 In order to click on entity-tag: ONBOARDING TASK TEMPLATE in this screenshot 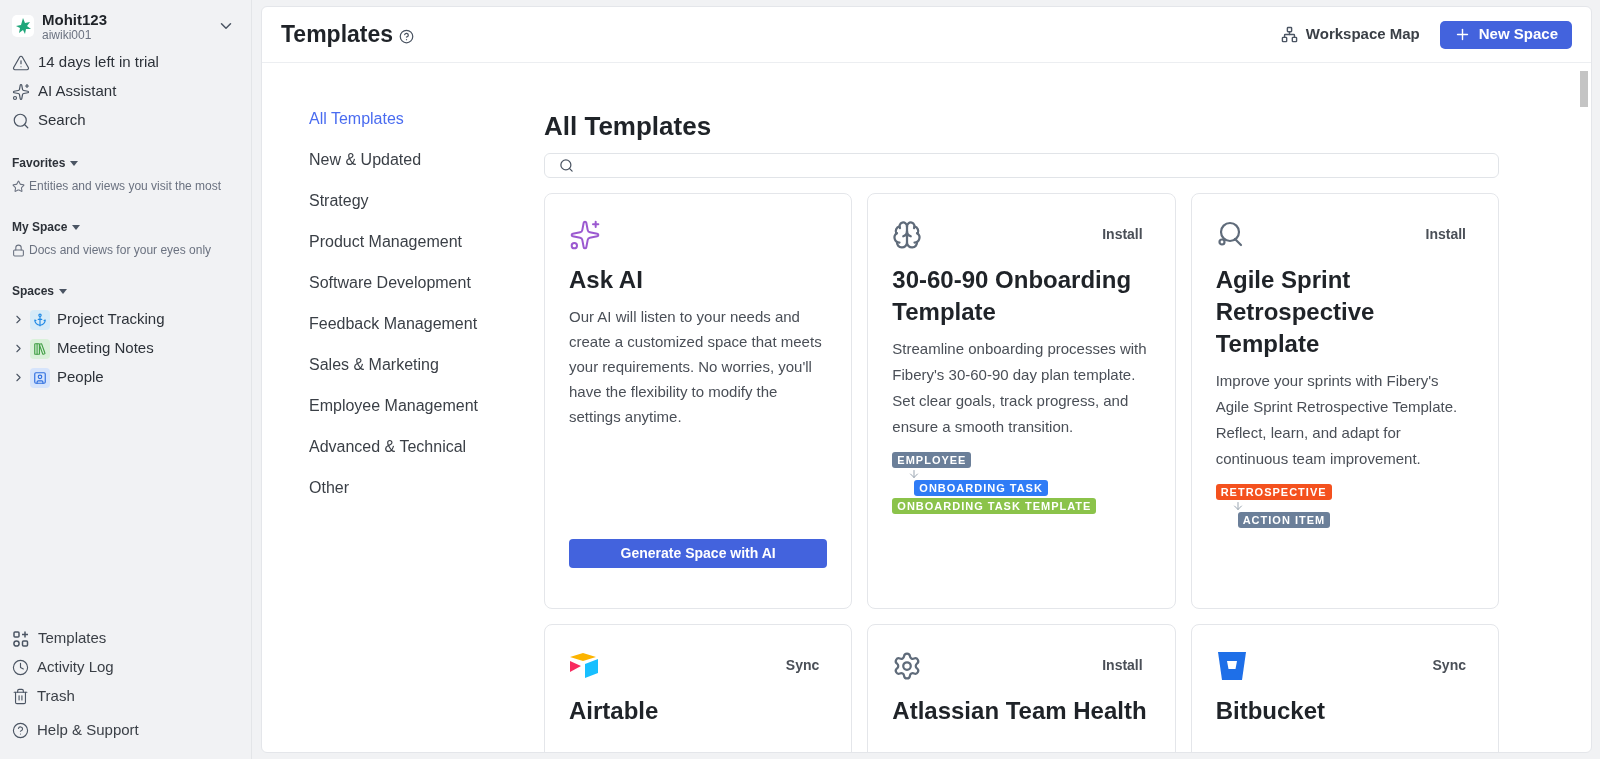, I will do `click(994, 505)`.